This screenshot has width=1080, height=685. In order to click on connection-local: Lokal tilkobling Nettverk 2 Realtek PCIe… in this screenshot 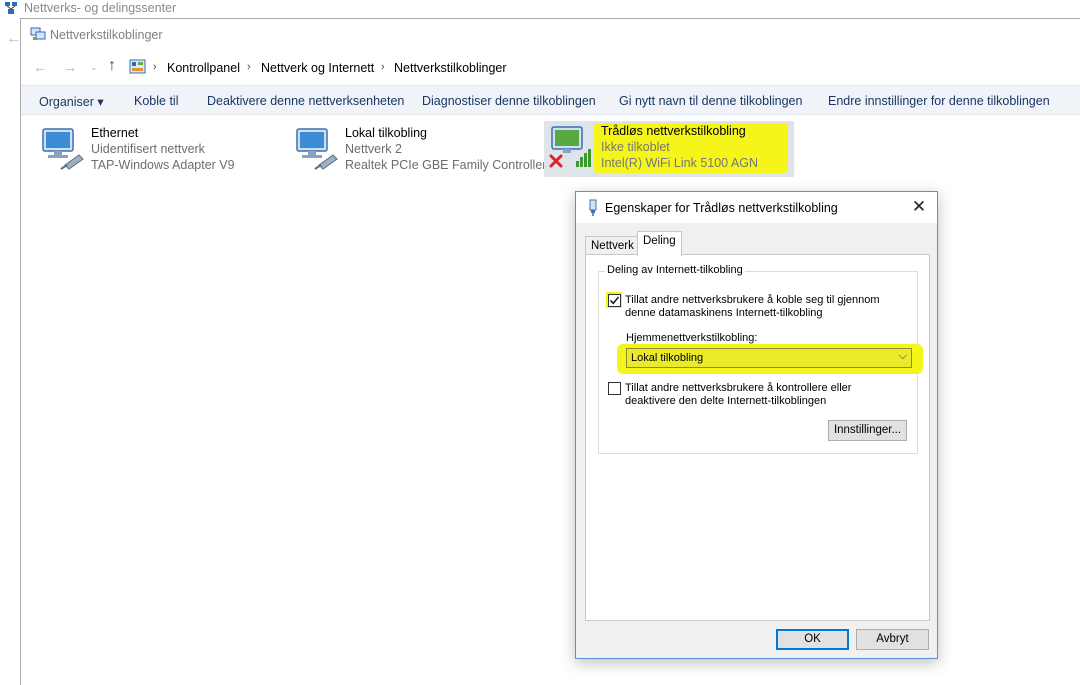, I will do `click(420, 150)`.